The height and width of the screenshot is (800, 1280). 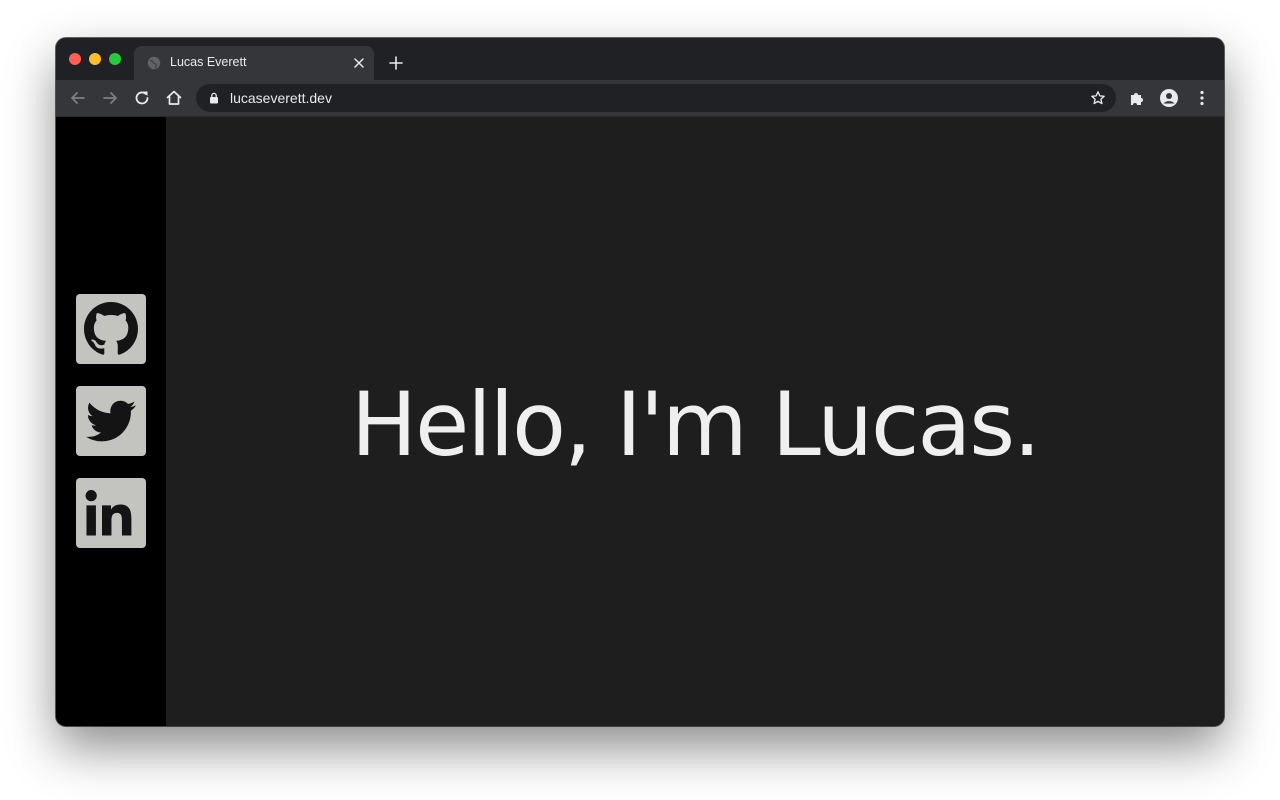 What do you see at coordinates (95, 59) in the screenshot?
I see `minimize-window-button` at bounding box center [95, 59].